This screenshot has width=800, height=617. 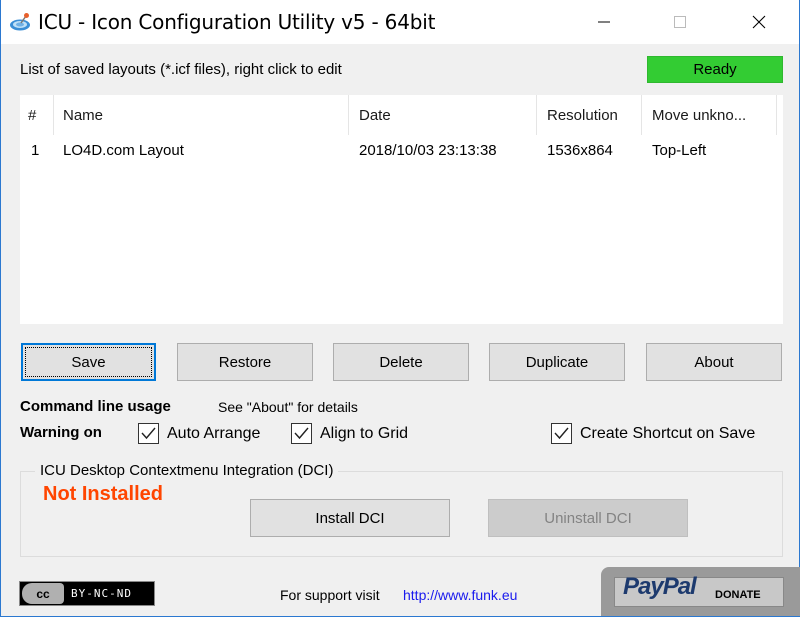 I want to click on cell-name: LO4D.com Layout, so click(x=123, y=150).